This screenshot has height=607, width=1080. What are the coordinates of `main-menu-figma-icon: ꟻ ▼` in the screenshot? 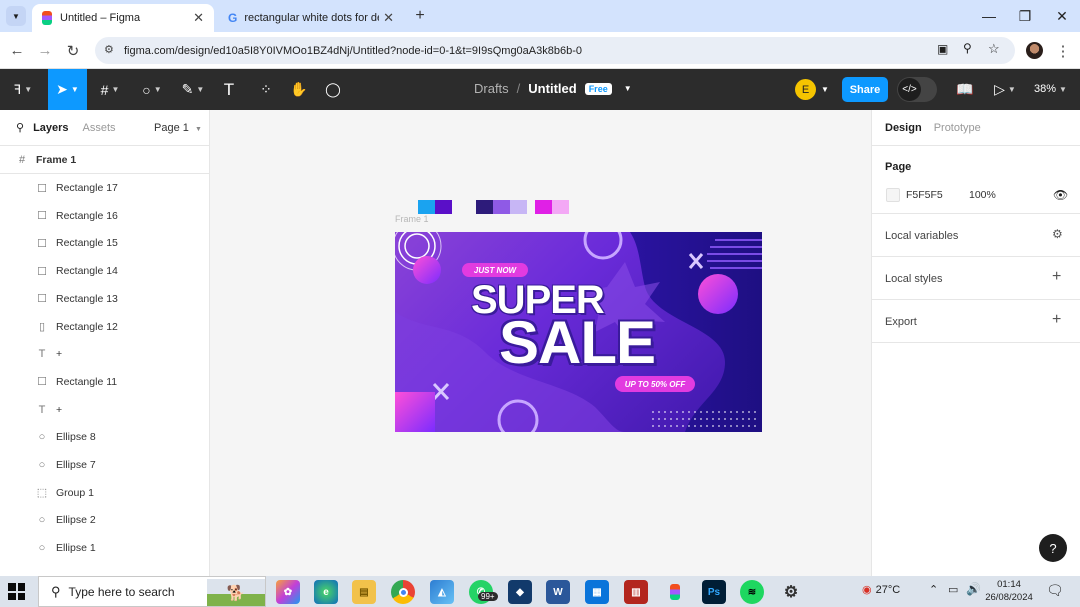 It's located at (23, 89).